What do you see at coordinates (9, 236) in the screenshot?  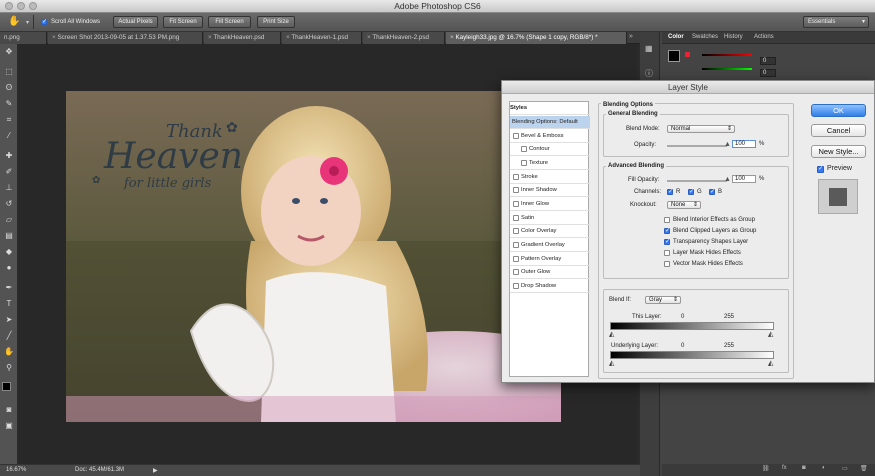 I see `gradient-tool-icon: ▤` at bounding box center [9, 236].